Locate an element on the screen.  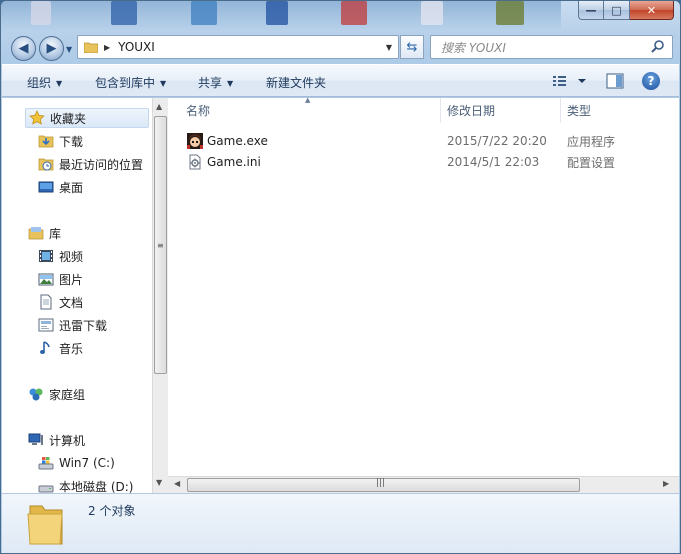
scroll-left-arrow-icon: ◀ is located at coordinates (177, 483).